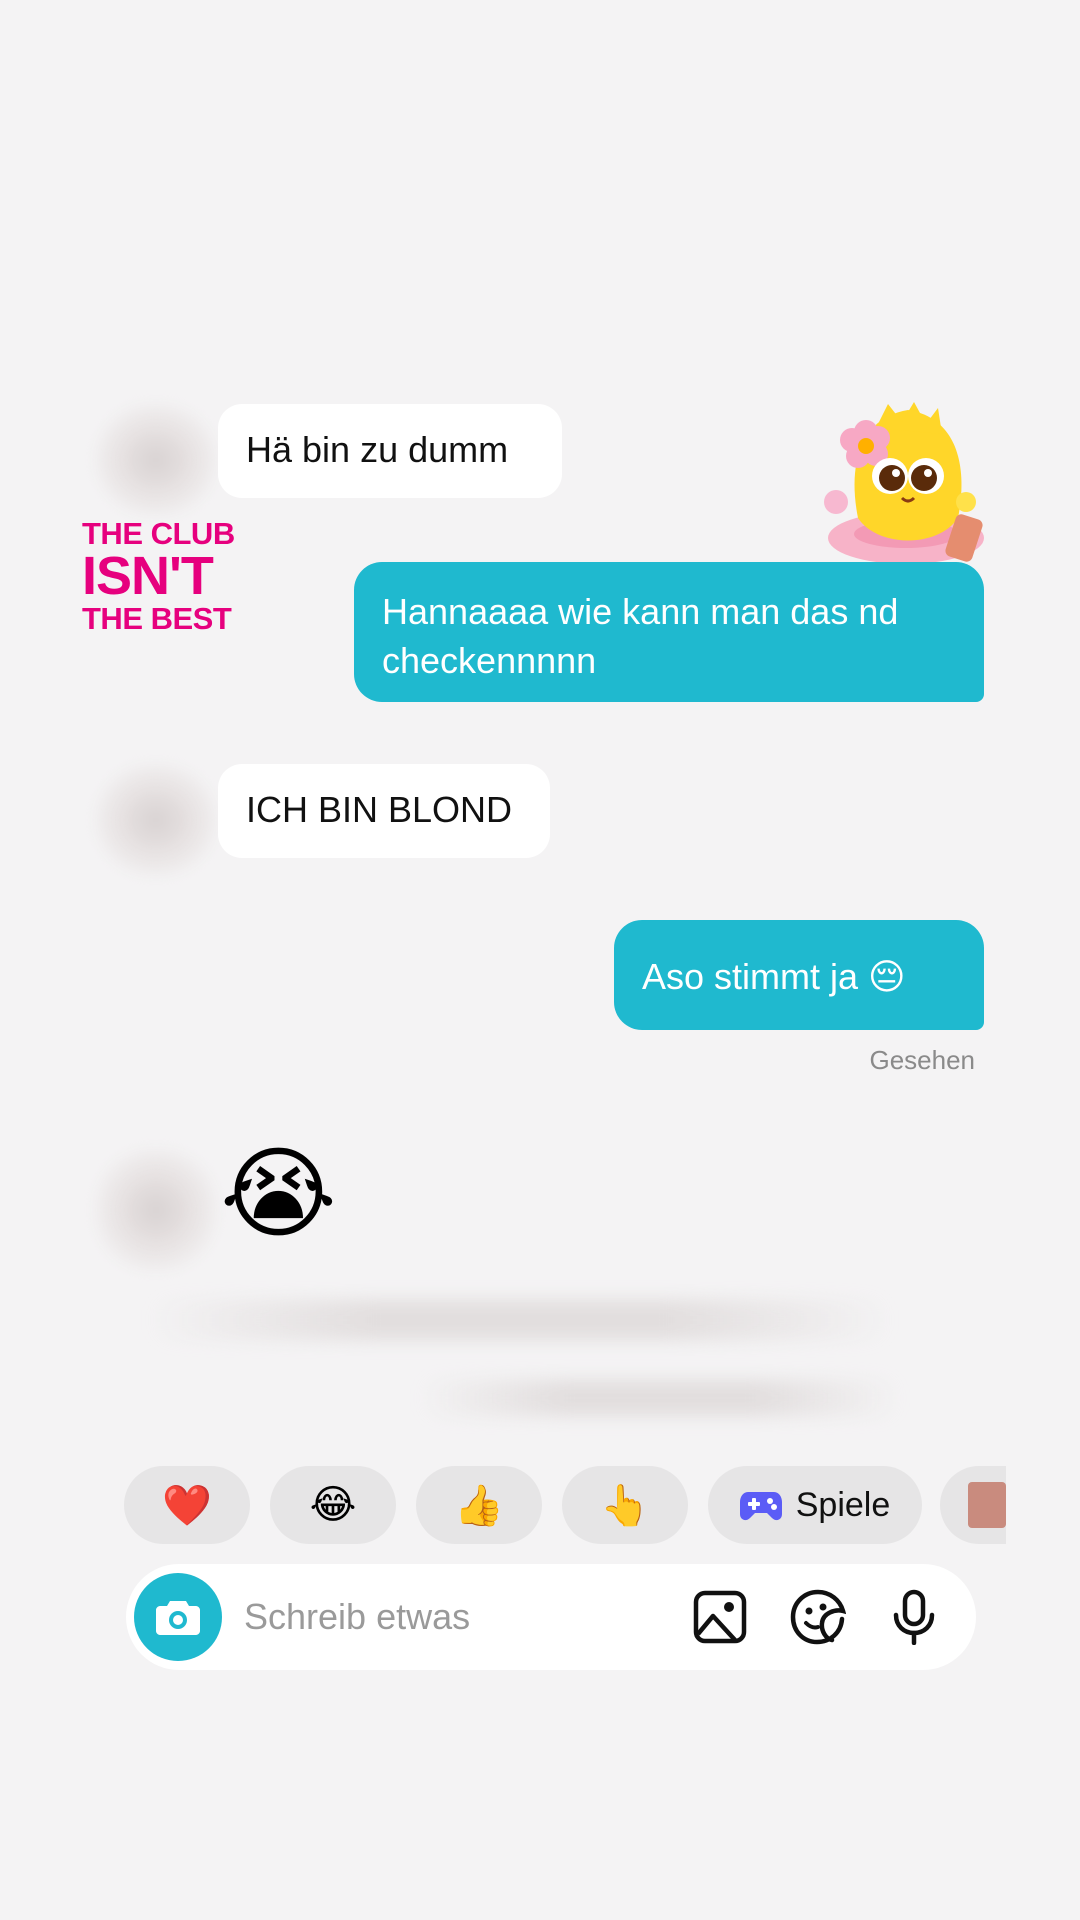  I want to click on sticker-button, so click(818, 1617).